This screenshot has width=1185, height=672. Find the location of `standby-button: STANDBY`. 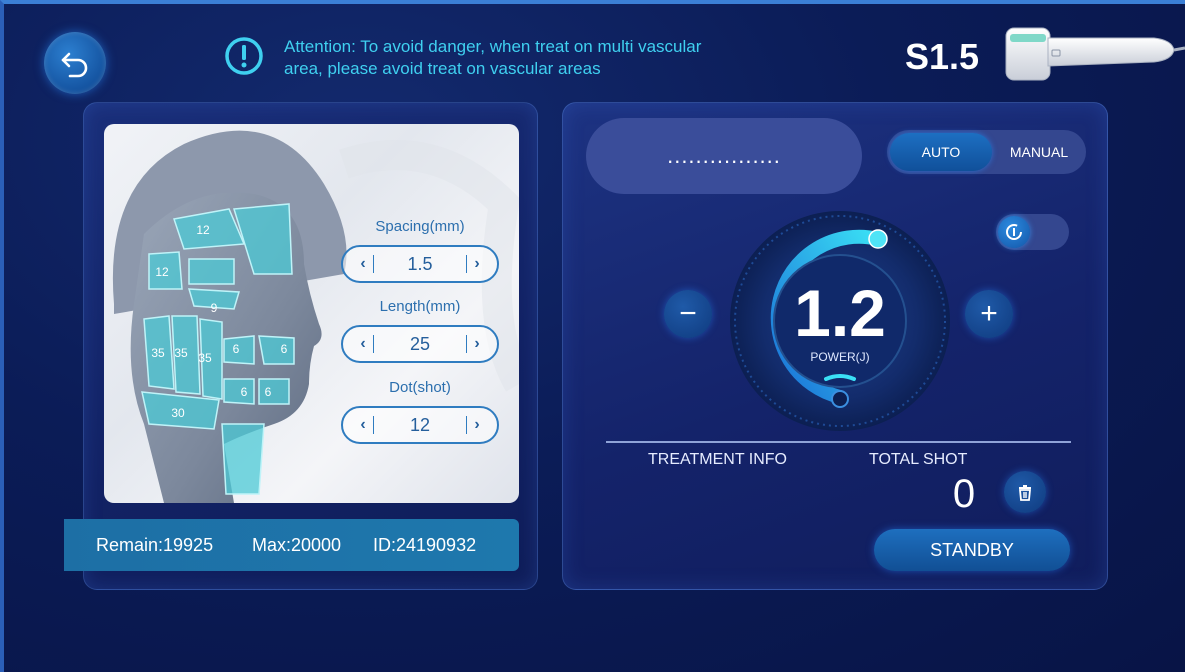

standby-button: STANDBY is located at coordinates (972, 550).